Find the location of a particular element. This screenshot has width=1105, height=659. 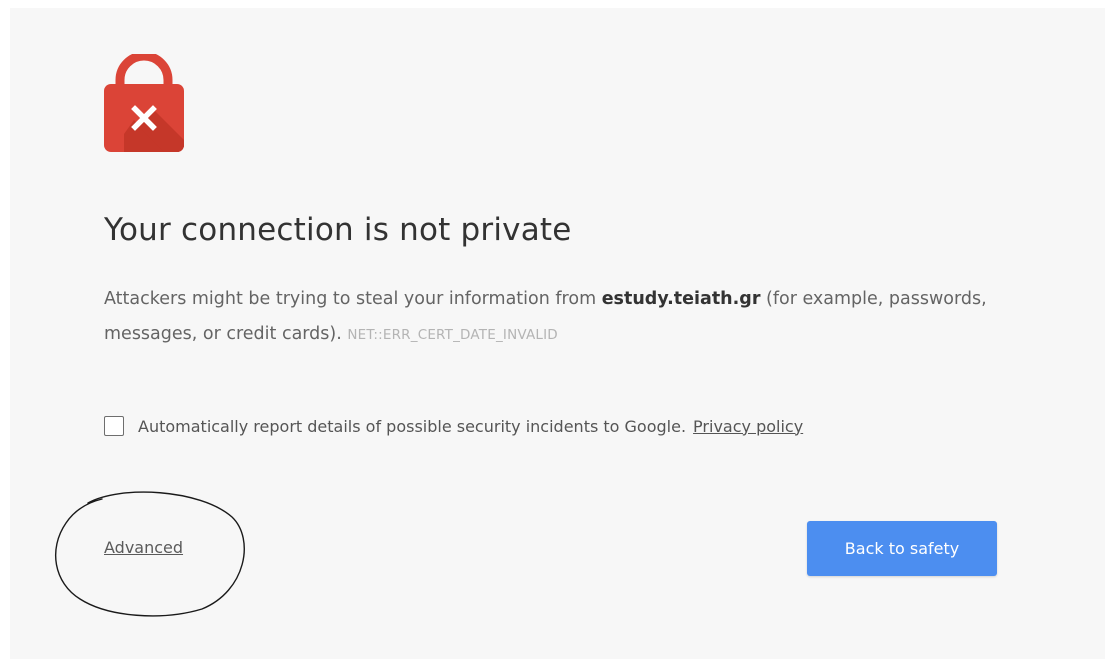

error-code: NET::ERR_CERT_DATE_INVALID is located at coordinates (452, 335).